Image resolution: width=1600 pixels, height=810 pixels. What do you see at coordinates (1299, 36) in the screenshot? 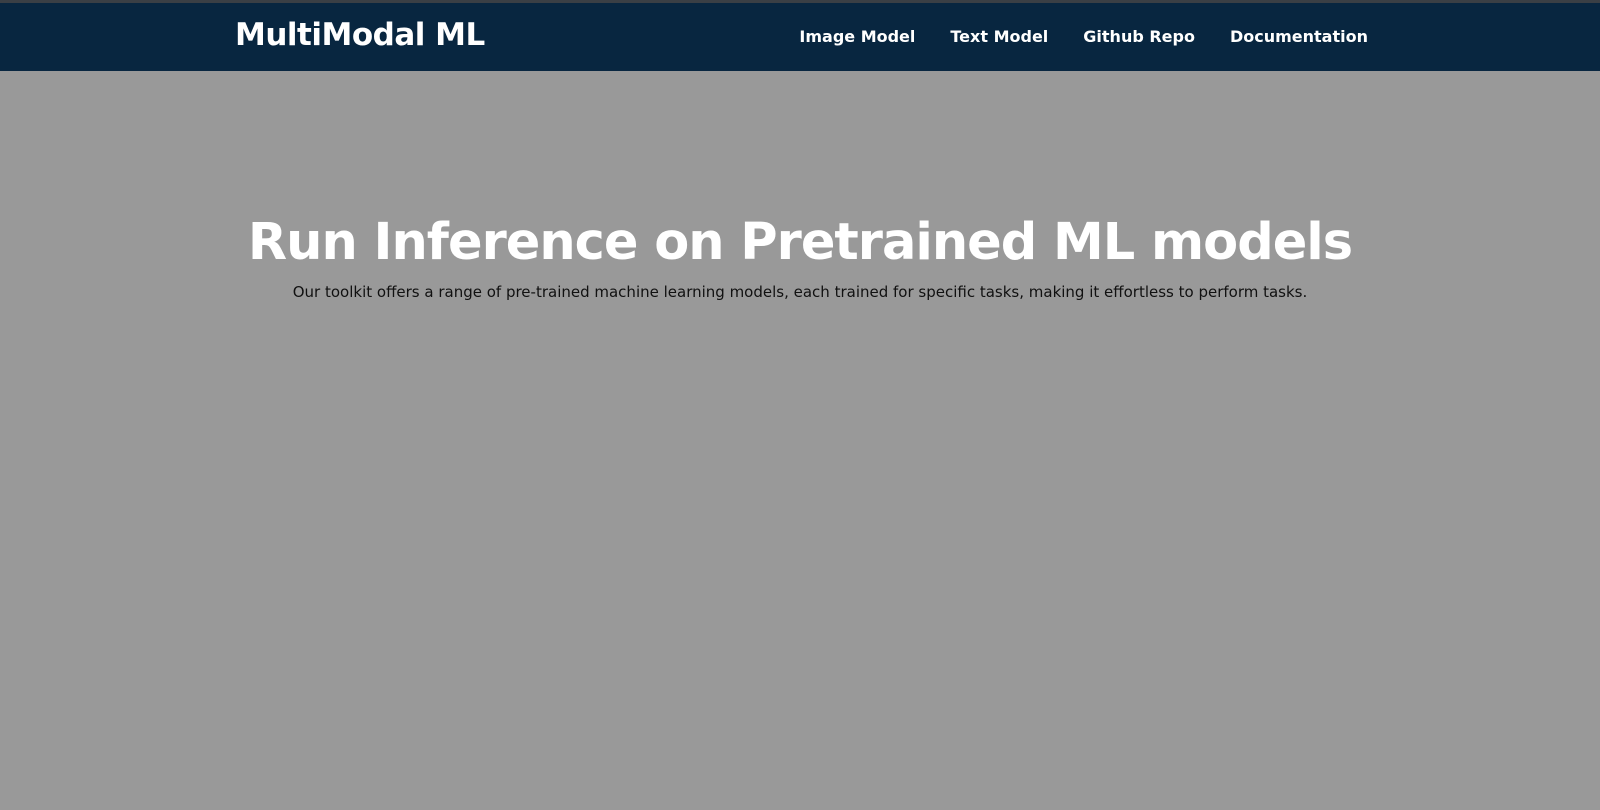
I see `nav-link-documentation: Documentation` at bounding box center [1299, 36].